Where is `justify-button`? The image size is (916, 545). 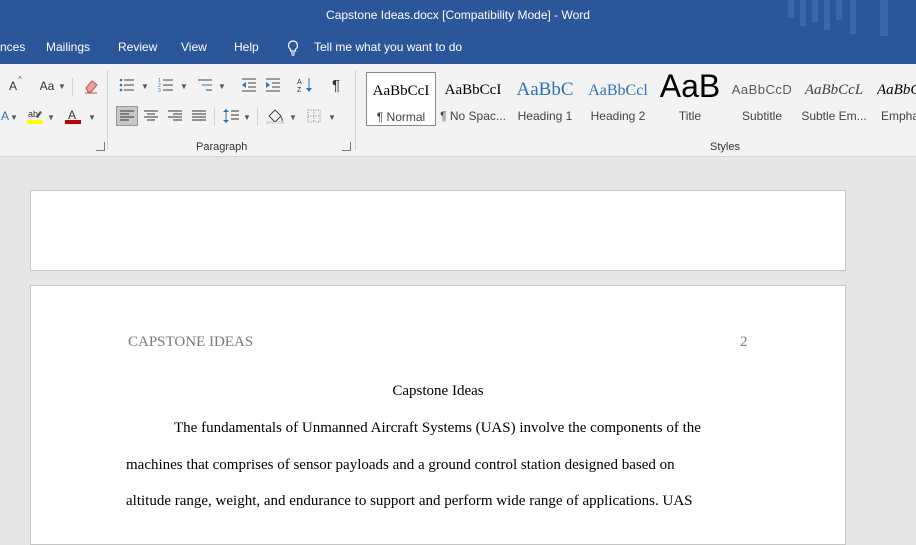 justify-button is located at coordinates (199, 116).